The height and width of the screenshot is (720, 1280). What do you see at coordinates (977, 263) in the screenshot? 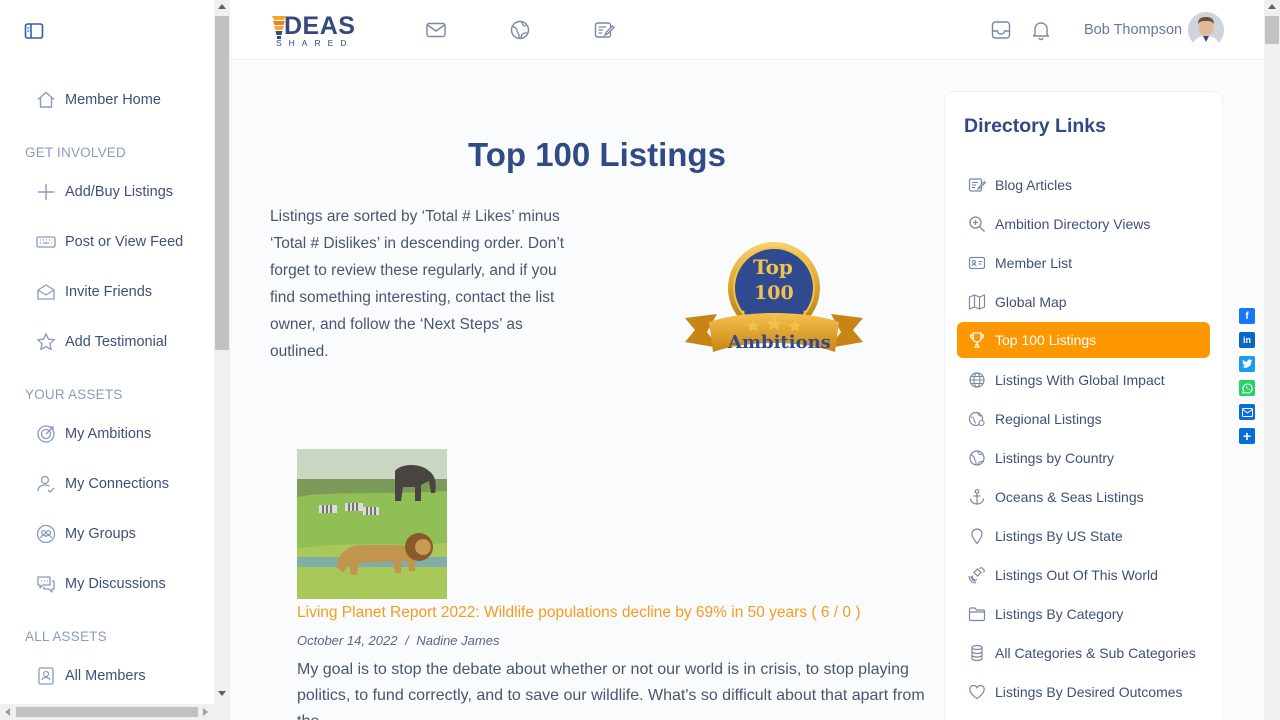
I see `id-card-icon` at bounding box center [977, 263].